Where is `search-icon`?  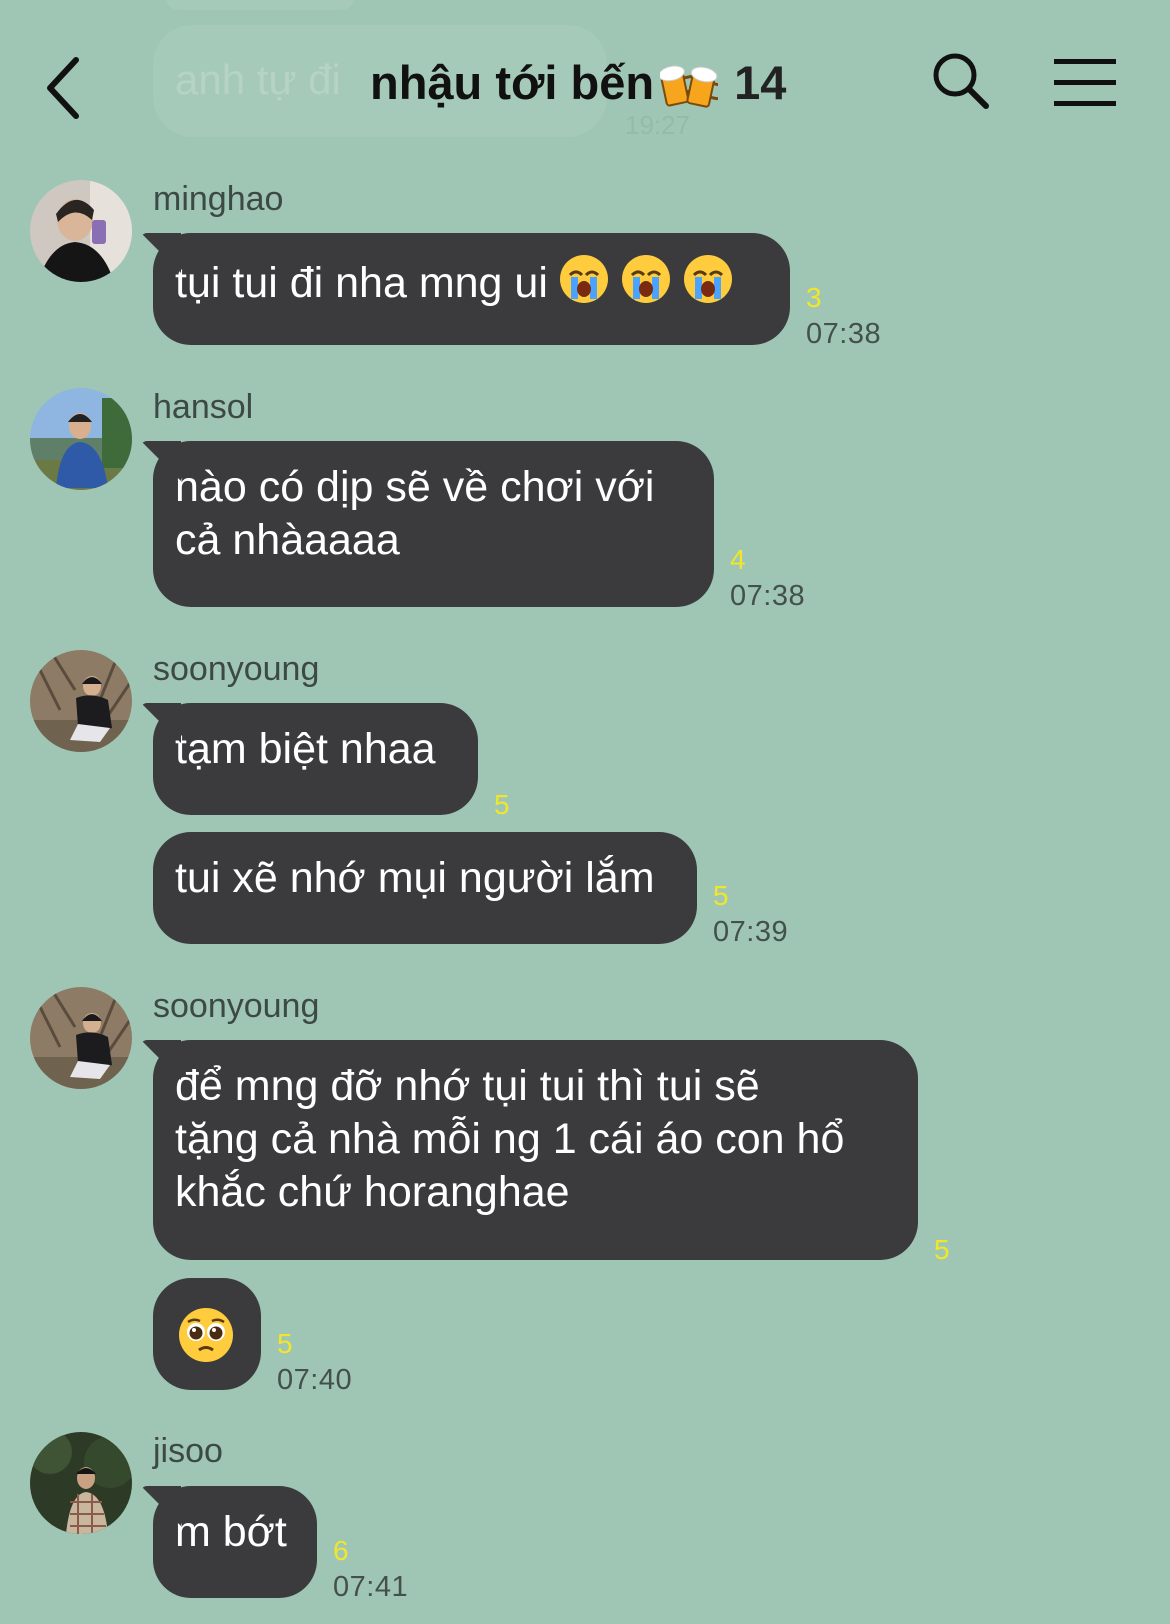
search-icon is located at coordinates (961, 81).